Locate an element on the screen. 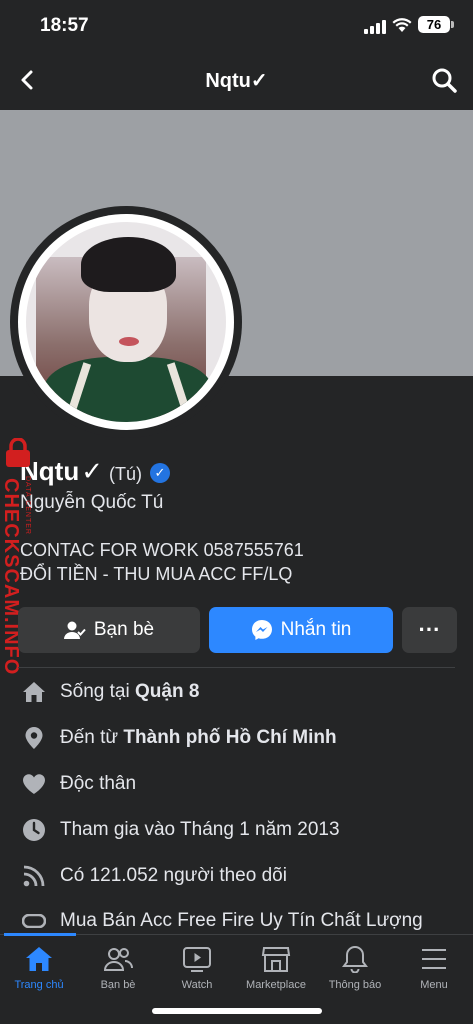 This screenshot has width=473, height=1024. tab-watch: Watch is located at coordinates (197, 968).